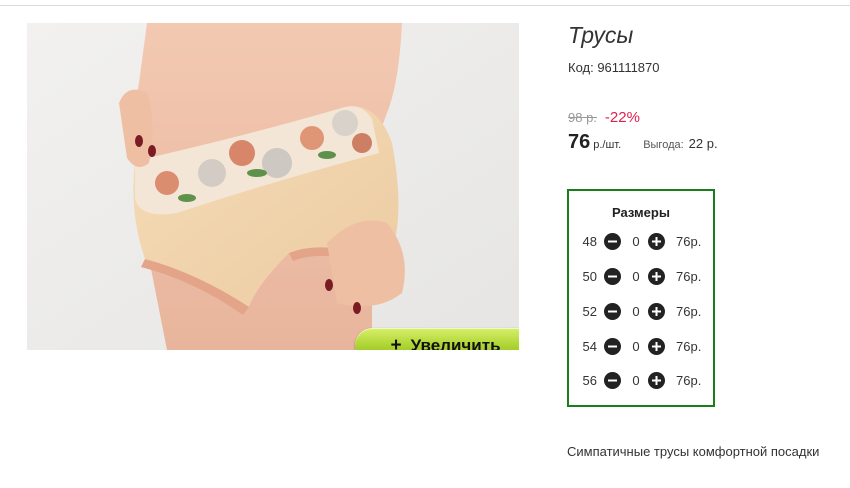 This screenshot has width=850, height=488. Describe the element at coordinates (622, 117) in the screenshot. I see `discount-badge: -22%` at that location.